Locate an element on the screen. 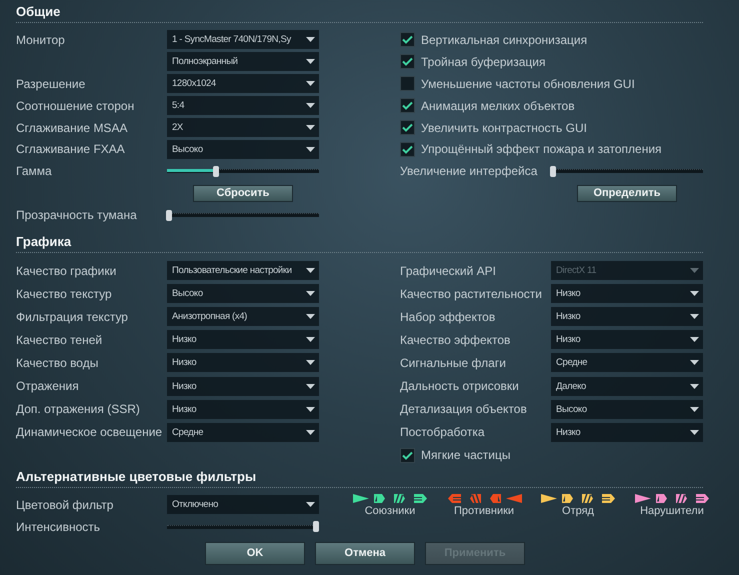 This screenshot has height=575, width=739. setting-label: Сигнальные флаги is located at coordinates (453, 363).